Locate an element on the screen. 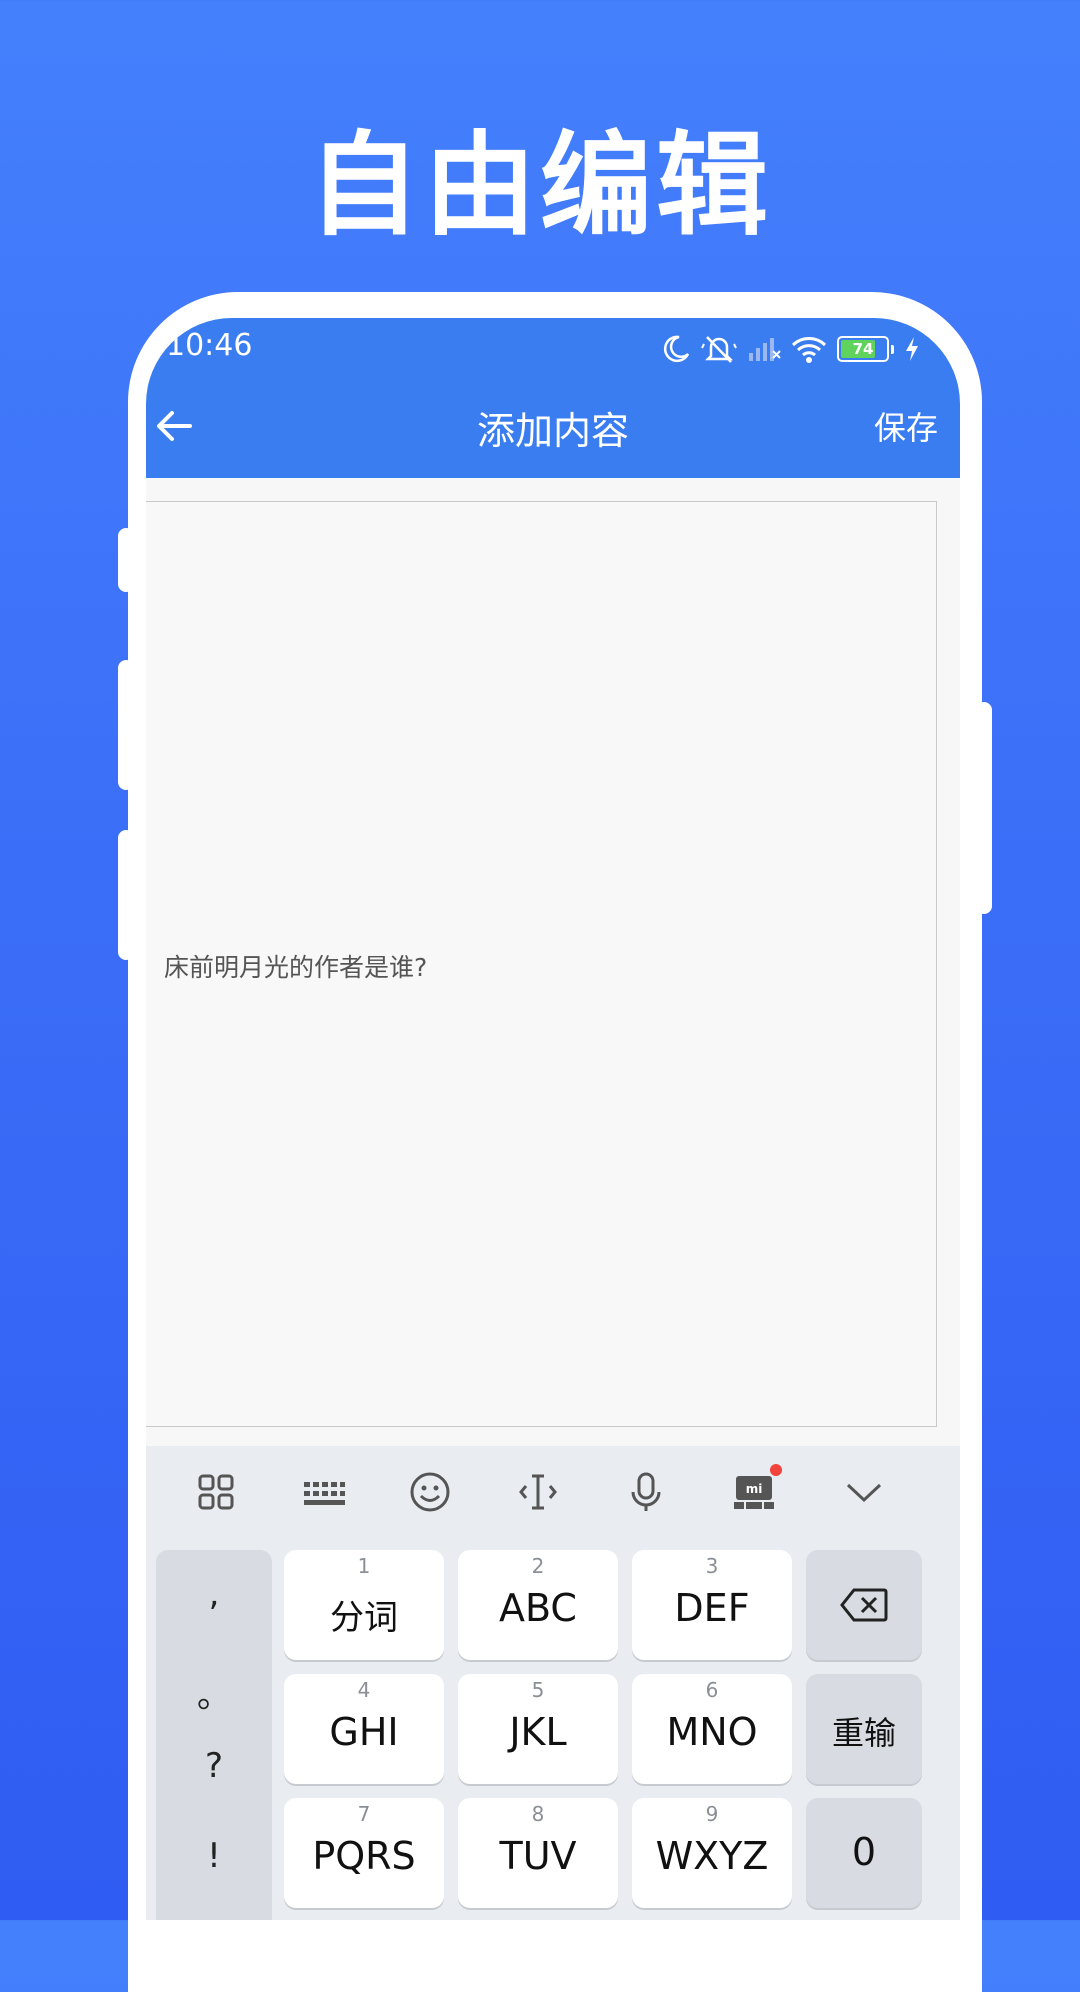 The image size is (1080, 1992). key-label: JKL is located at coordinates (538, 1732).